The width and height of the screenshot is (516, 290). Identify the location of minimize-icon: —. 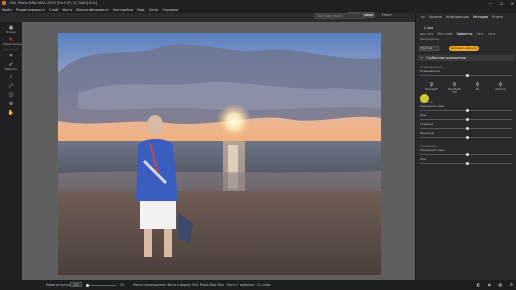
(490, 3).